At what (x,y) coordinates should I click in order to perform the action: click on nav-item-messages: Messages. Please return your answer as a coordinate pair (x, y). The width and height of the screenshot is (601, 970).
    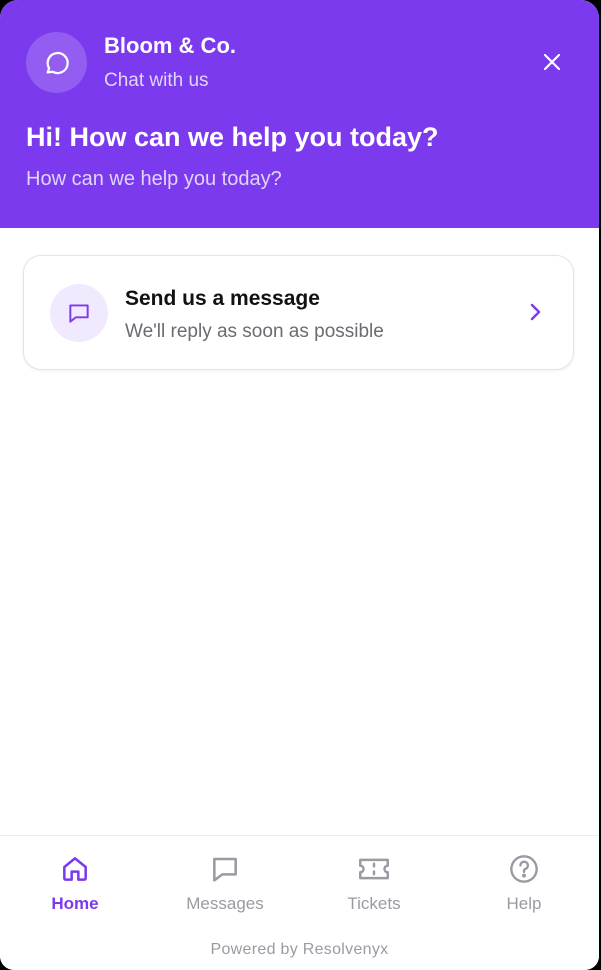
    Looking at the image, I should click on (225, 885).